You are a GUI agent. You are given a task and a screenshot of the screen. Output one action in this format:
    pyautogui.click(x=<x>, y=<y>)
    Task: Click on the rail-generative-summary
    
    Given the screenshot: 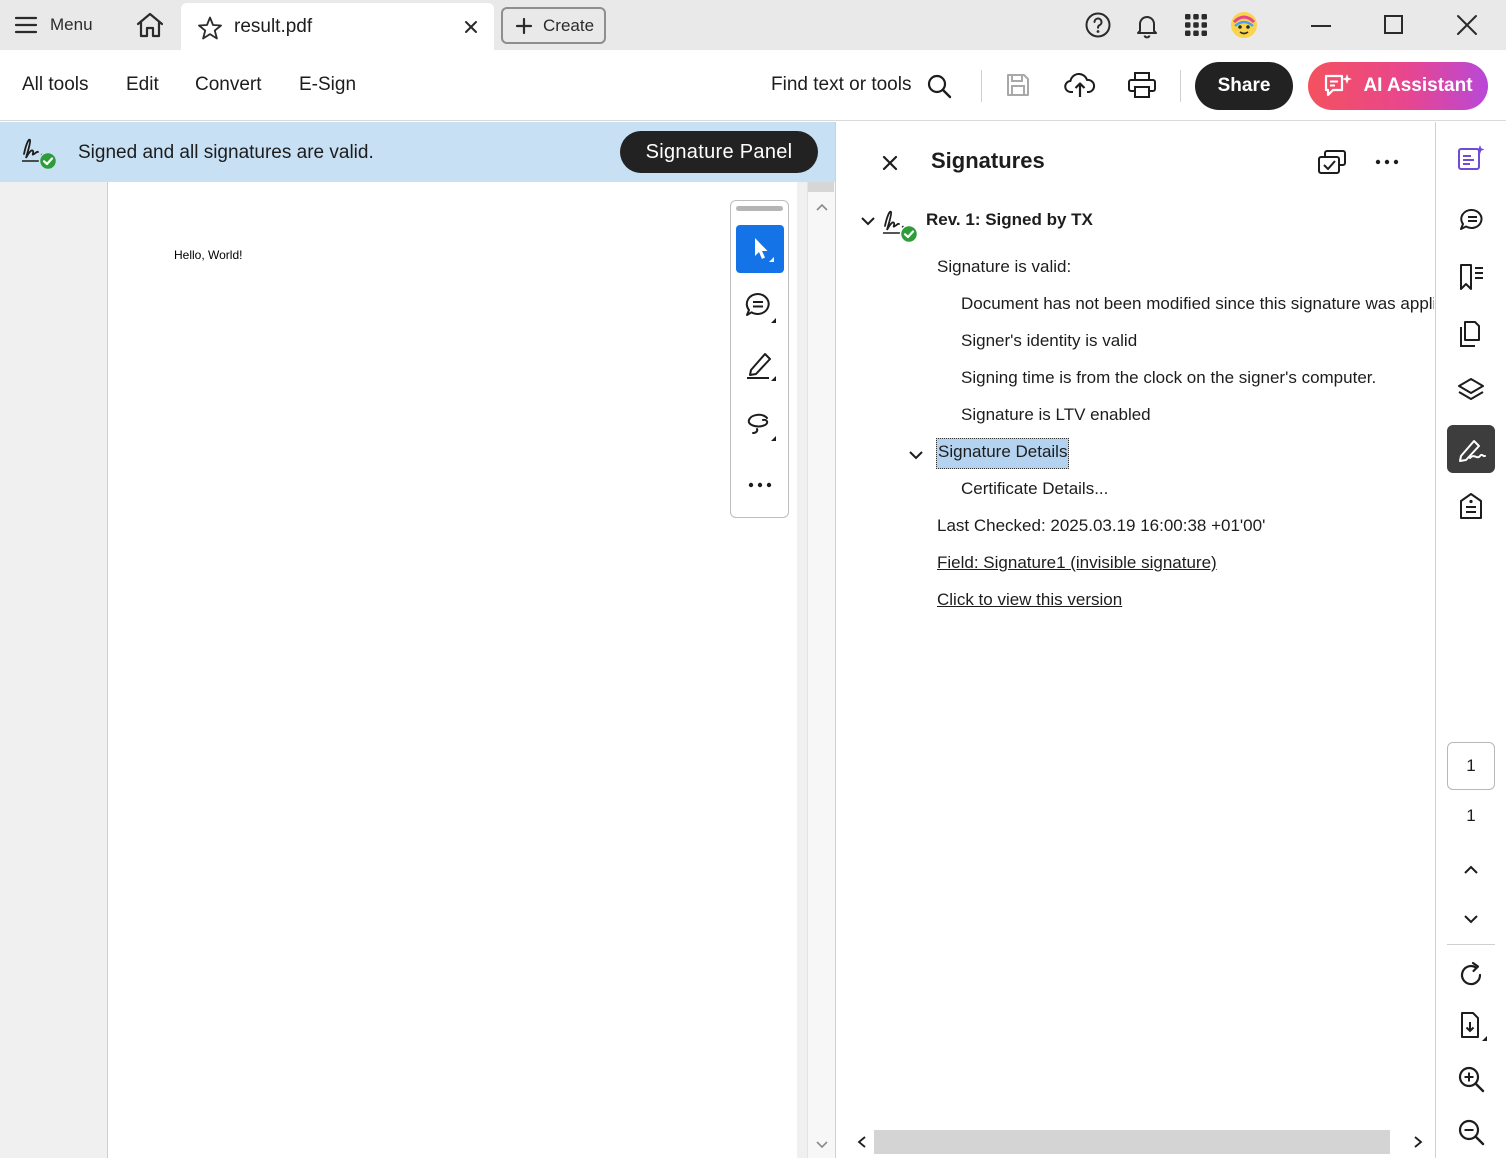 What is the action you would take?
    pyautogui.click(x=1471, y=158)
    